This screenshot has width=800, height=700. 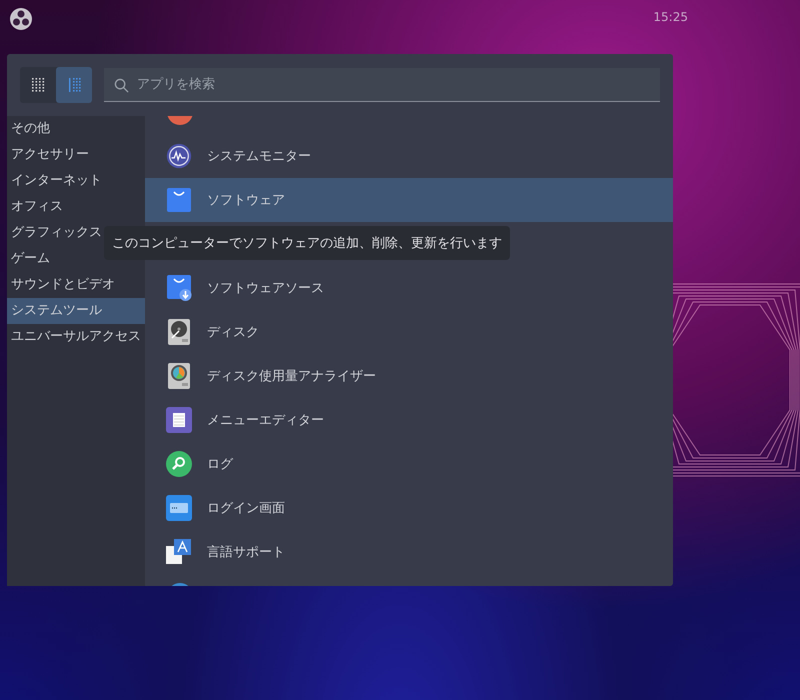 What do you see at coordinates (409, 420) in the screenshot?
I see `app-item: メニューエディター` at bounding box center [409, 420].